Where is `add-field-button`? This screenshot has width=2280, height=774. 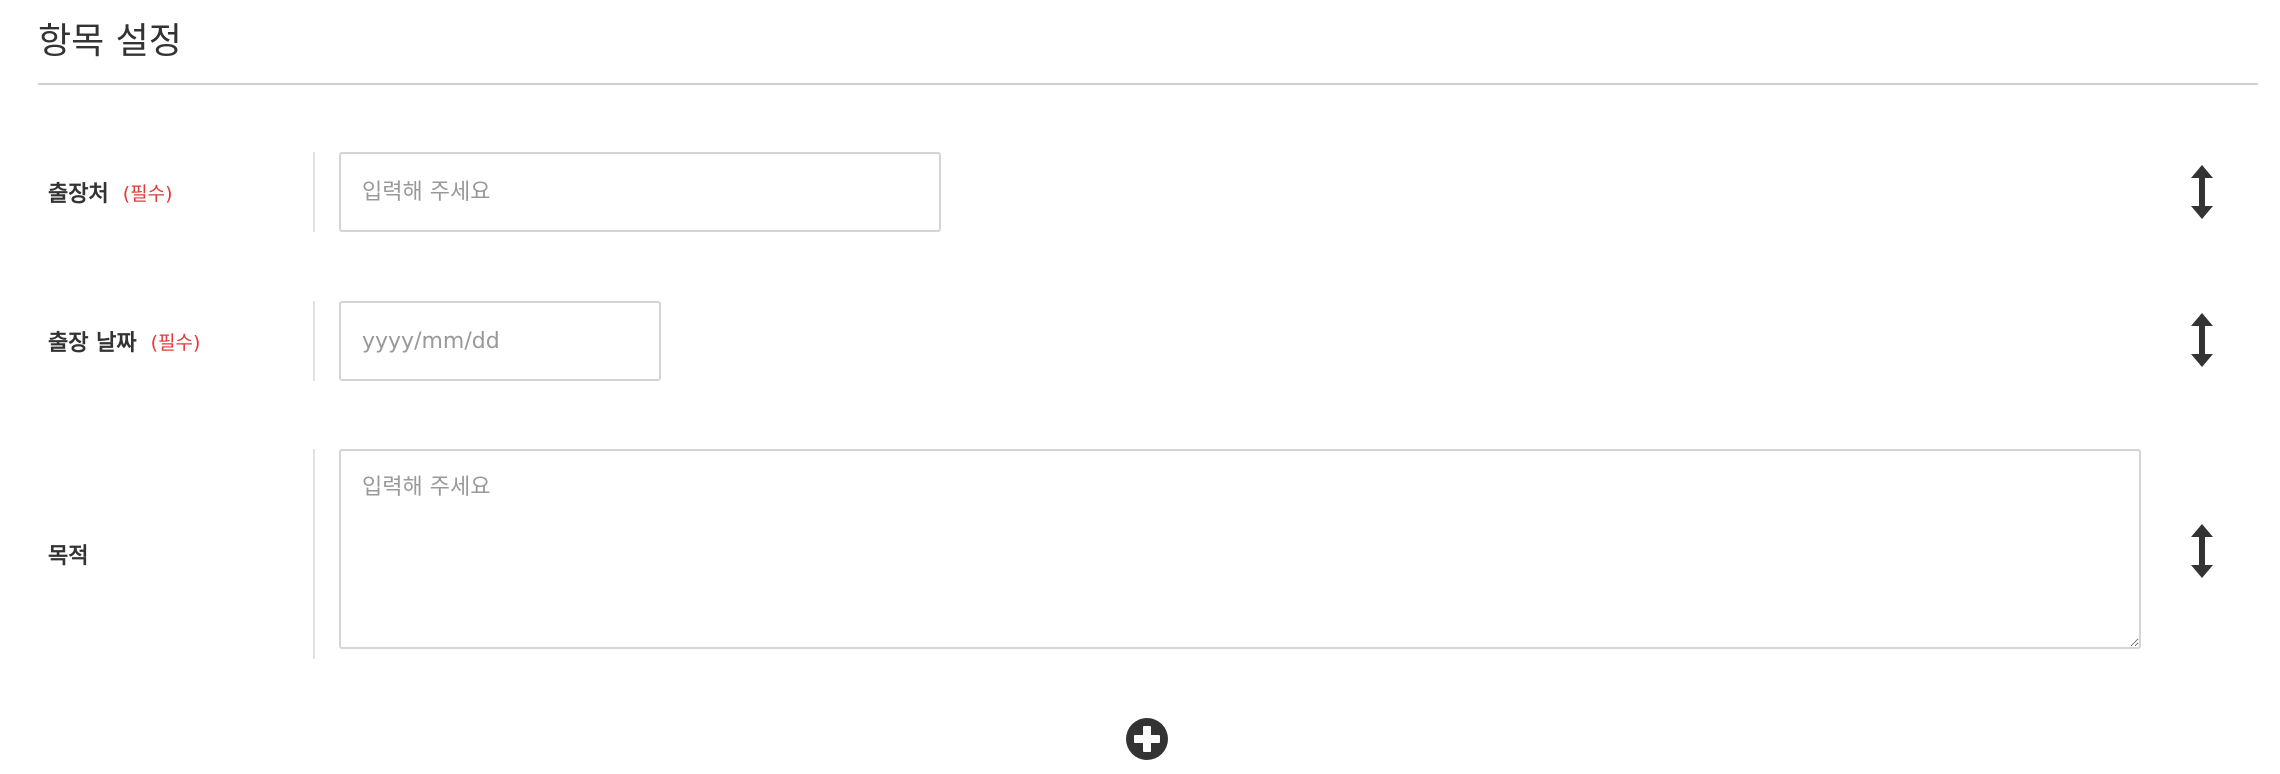
add-field-button is located at coordinates (1147, 739).